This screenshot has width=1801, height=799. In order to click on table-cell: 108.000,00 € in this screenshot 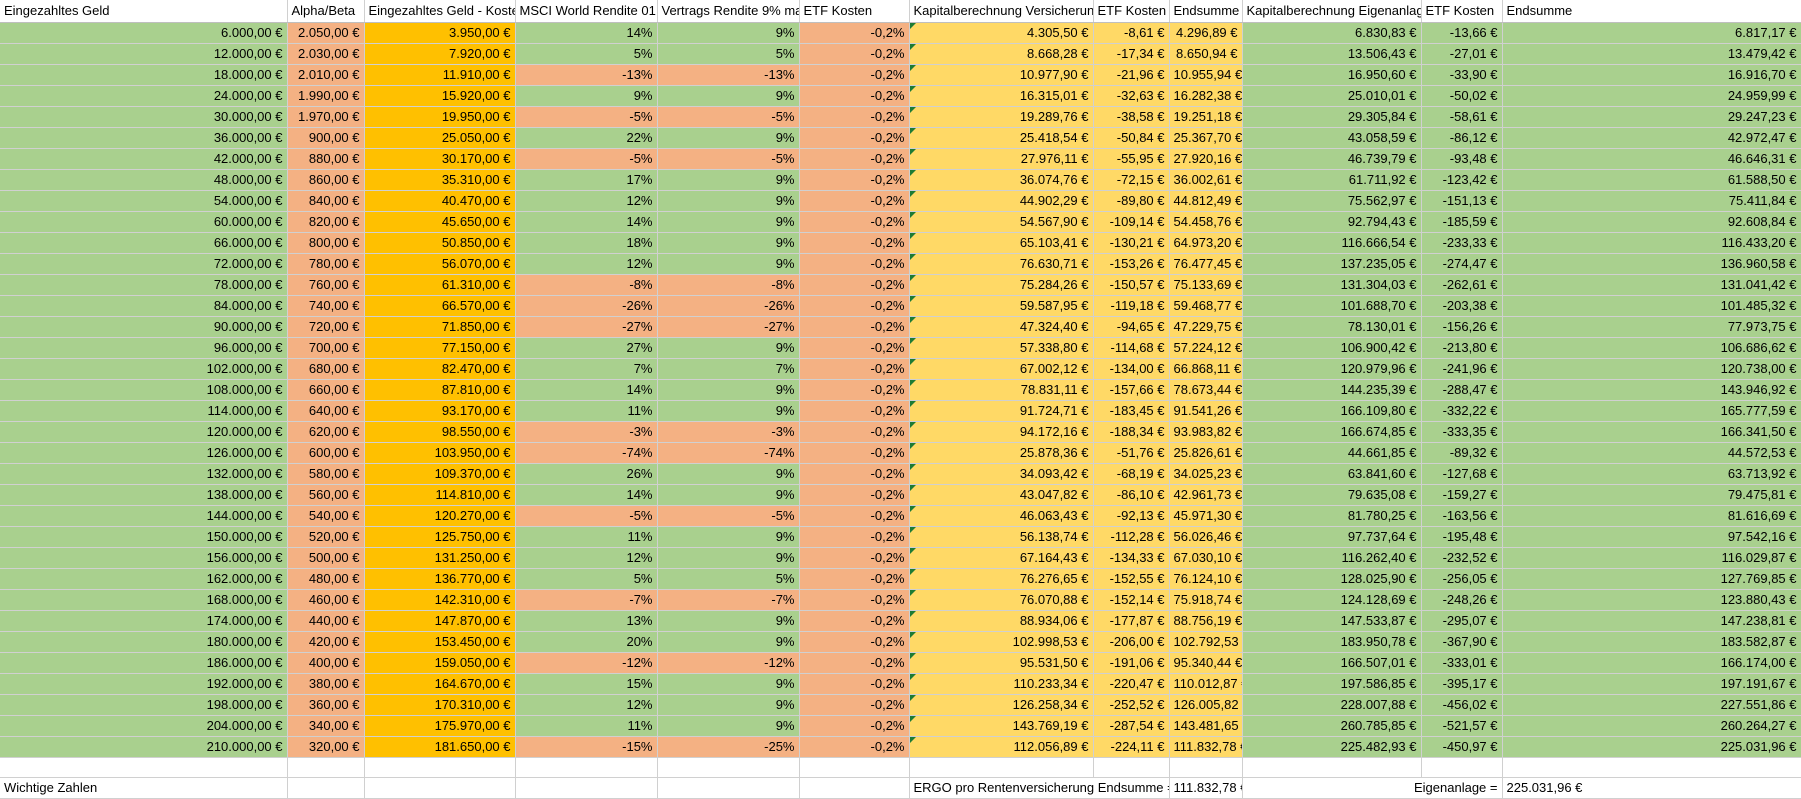, I will do `click(144, 390)`.